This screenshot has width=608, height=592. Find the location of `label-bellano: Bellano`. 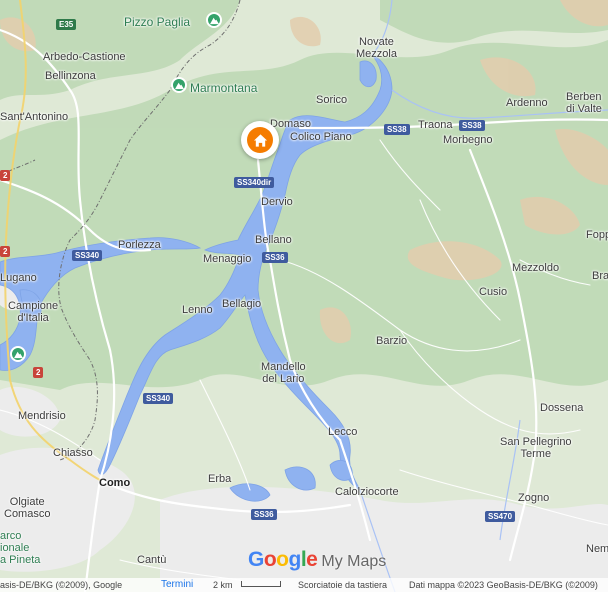

label-bellano: Bellano is located at coordinates (273, 240).